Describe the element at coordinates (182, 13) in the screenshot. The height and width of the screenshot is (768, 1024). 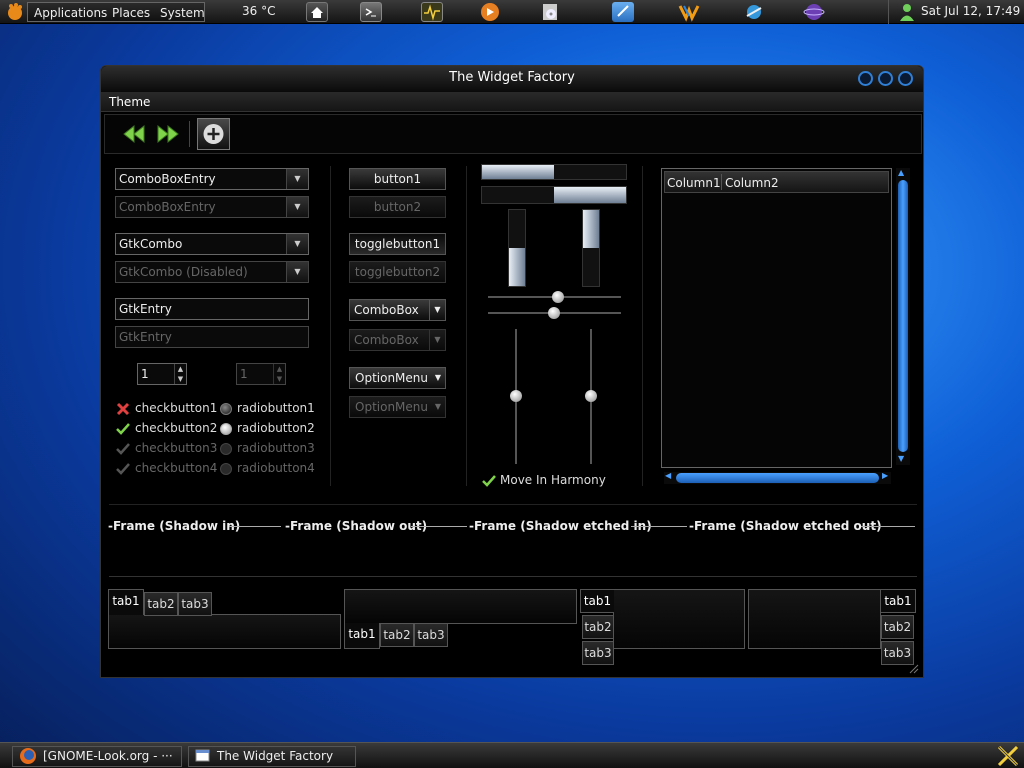
I see `menu-system: System` at that location.